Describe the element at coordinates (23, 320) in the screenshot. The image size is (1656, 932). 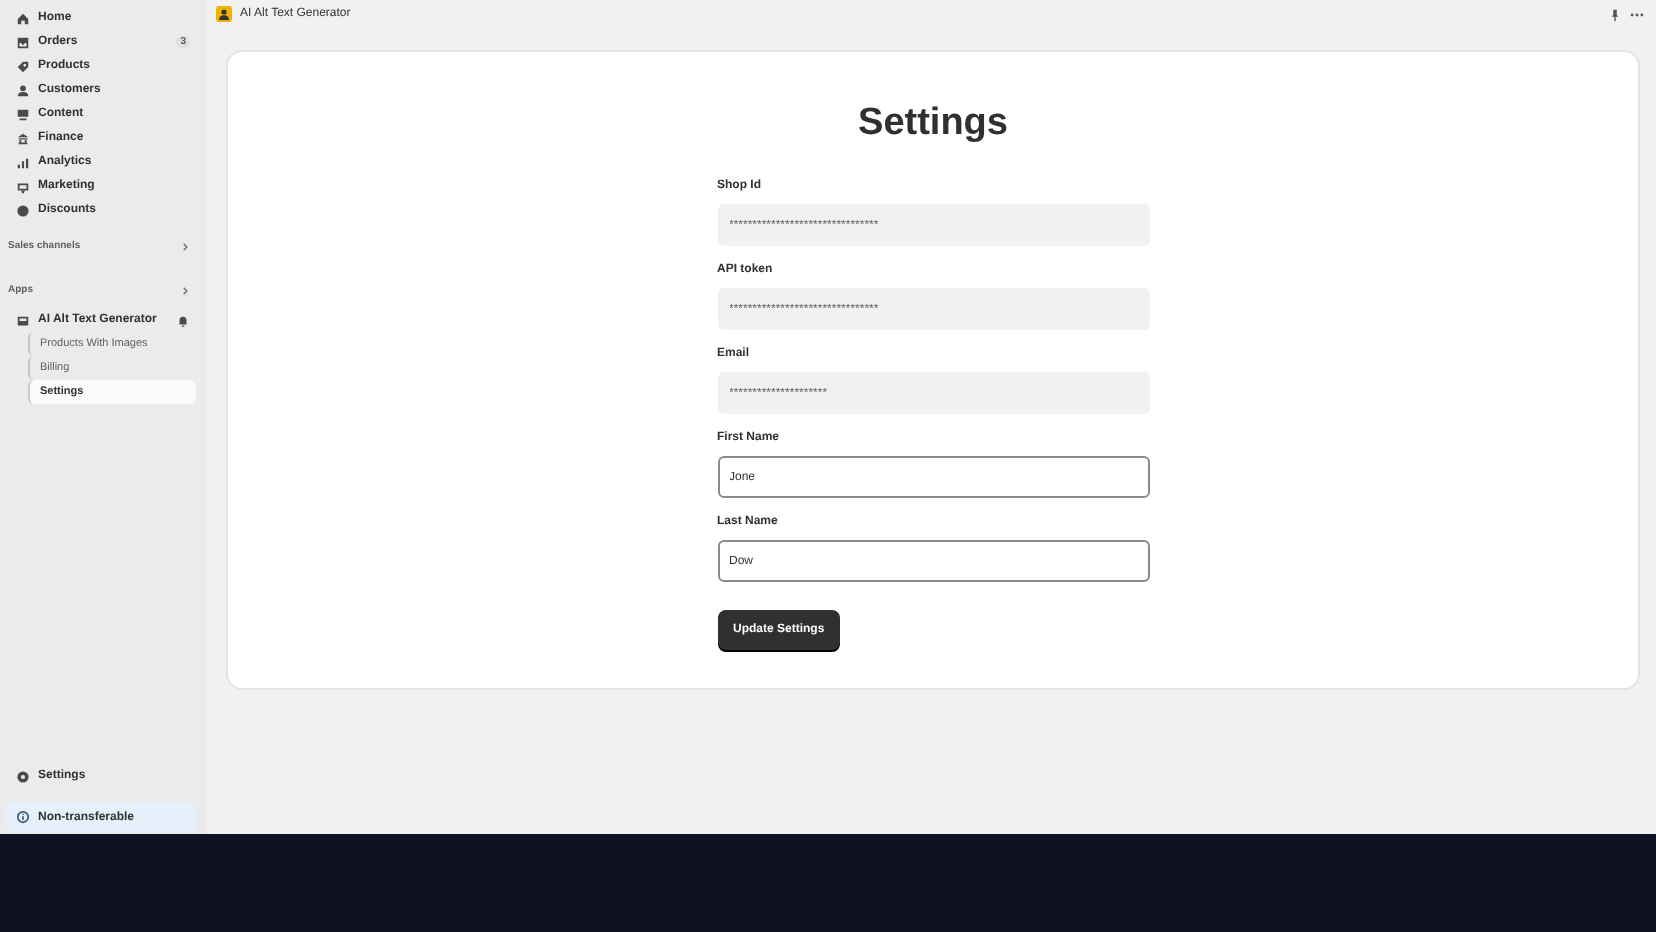
I see `app-icon` at that location.